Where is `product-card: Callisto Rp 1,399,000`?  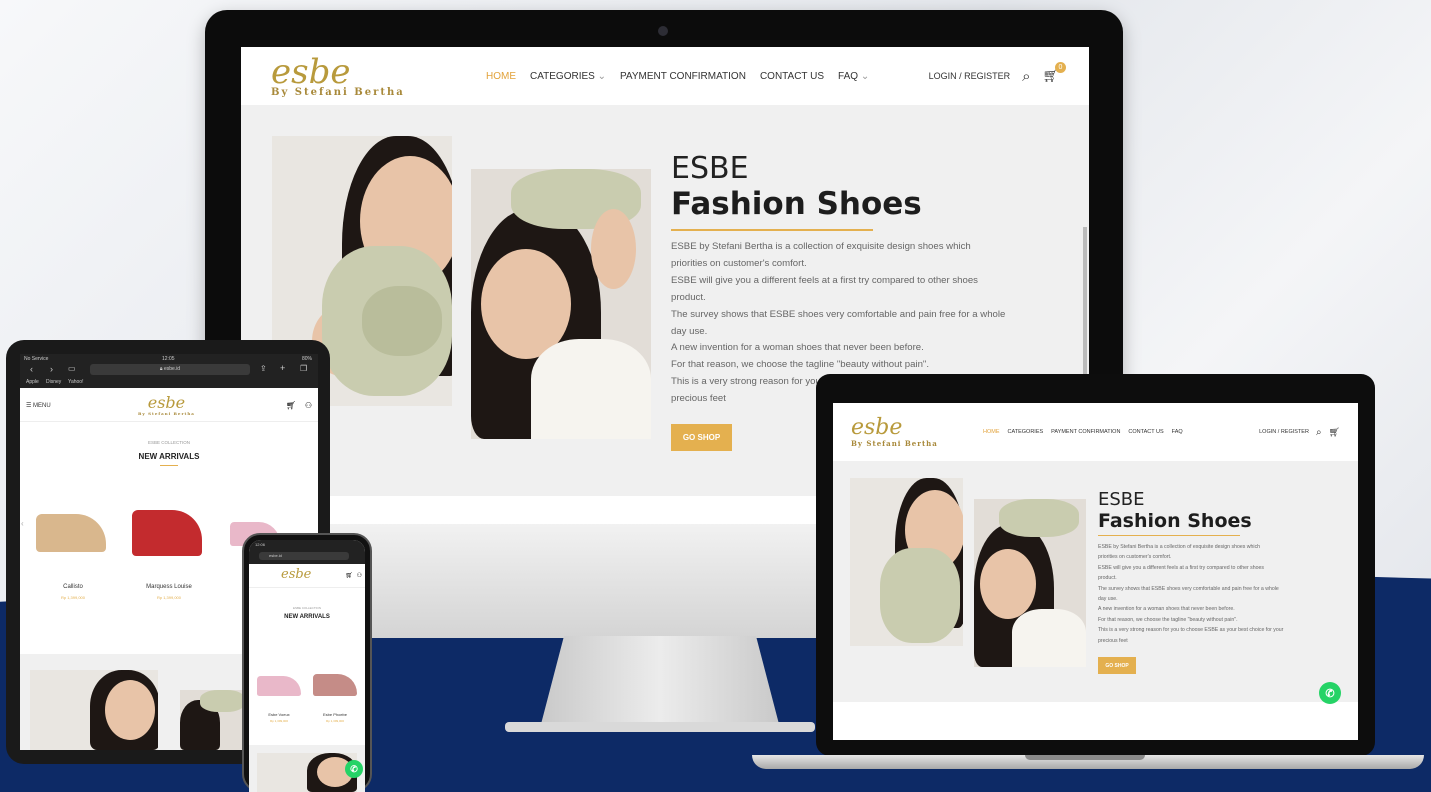
product-card: Callisto Rp 1,399,000 is located at coordinates (73, 554).